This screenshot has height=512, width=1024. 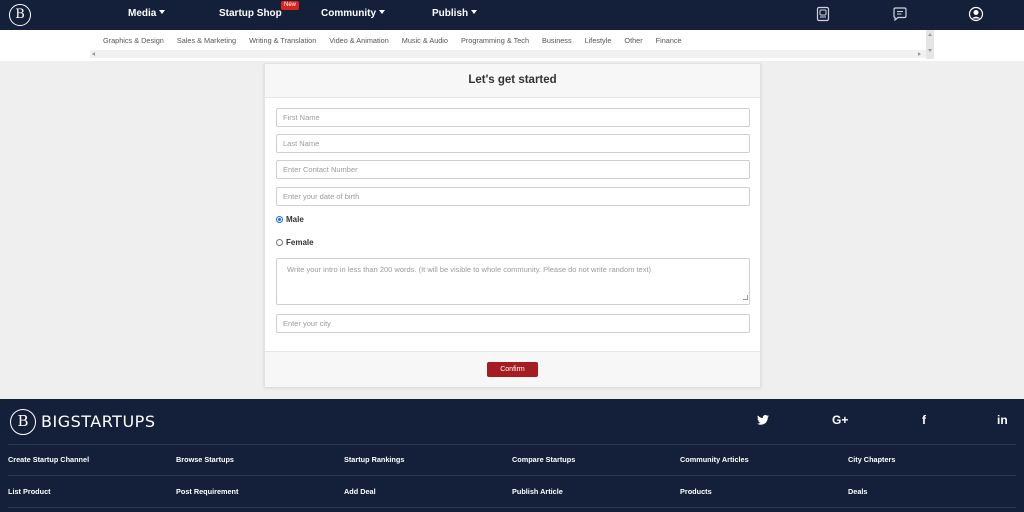 What do you see at coordinates (714, 459) in the screenshot?
I see `footer-link-community-articles: Community Articles` at bounding box center [714, 459].